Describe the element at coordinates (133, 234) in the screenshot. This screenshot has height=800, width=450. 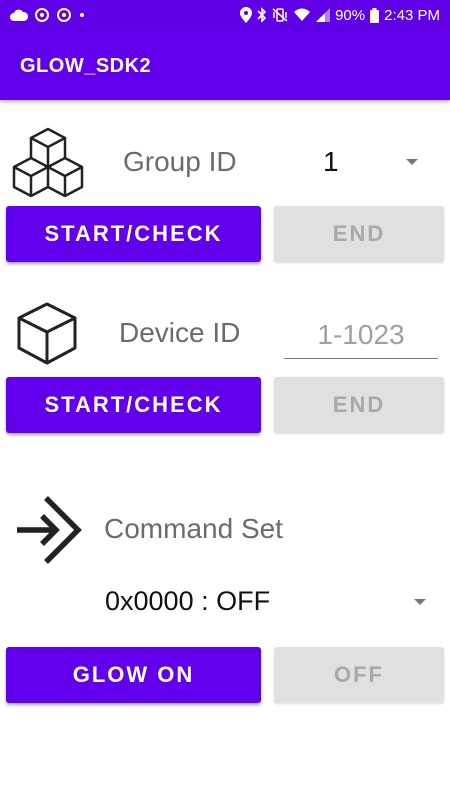
I see `group-start-check-button: START/CHECK` at that location.